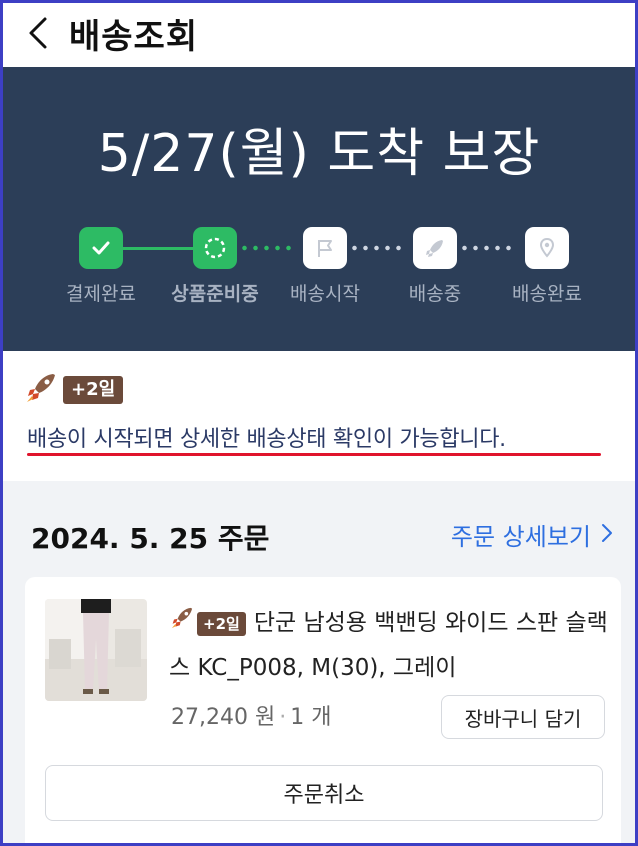  I want to click on chevron-left-icon, so click(38, 33).